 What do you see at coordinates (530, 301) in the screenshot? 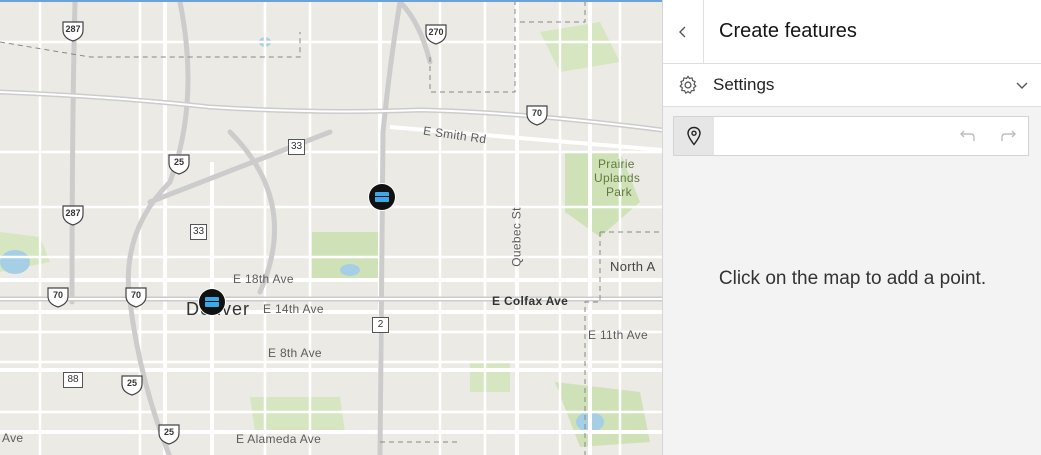
I see `label-e-colfax-ave: E Colfax Ave` at bounding box center [530, 301].